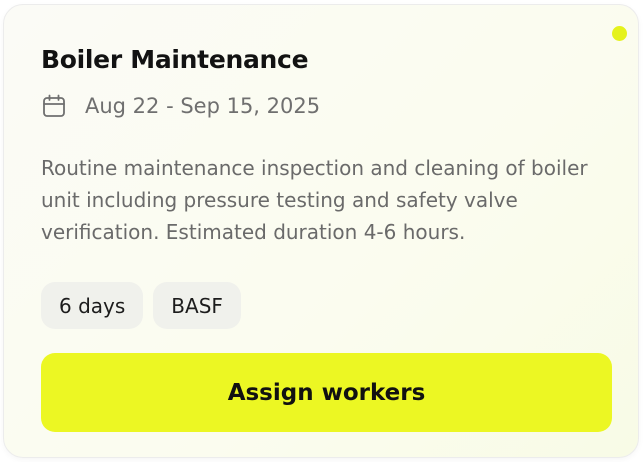  What do you see at coordinates (54, 105) in the screenshot?
I see `calendar-icon` at bounding box center [54, 105].